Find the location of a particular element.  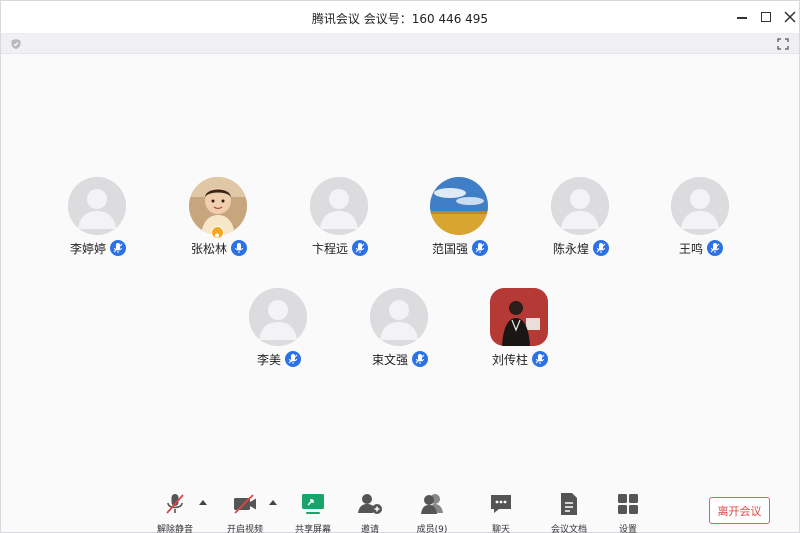

participant-tile: 张松林 is located at coordinates (219, 222).